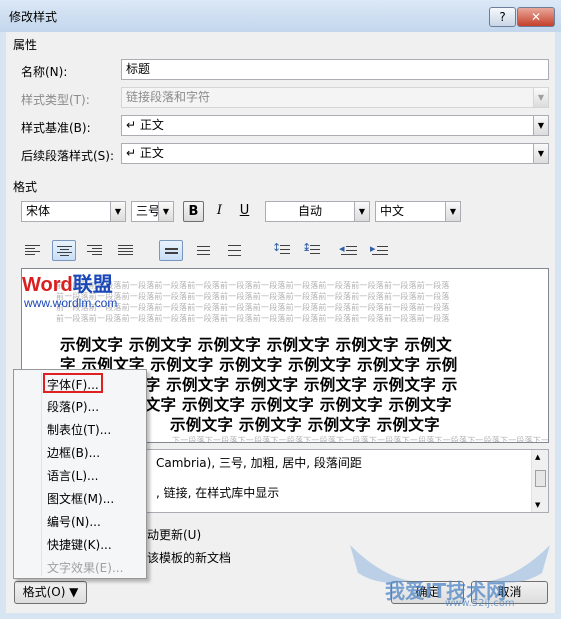  What do you see at coordinates (256, 344) in the screenshot?
I see `sample-text-line: 示例文字 示例文字 示例文字 示例文字 示例文字 示例文` at bounding box center [256, 344].